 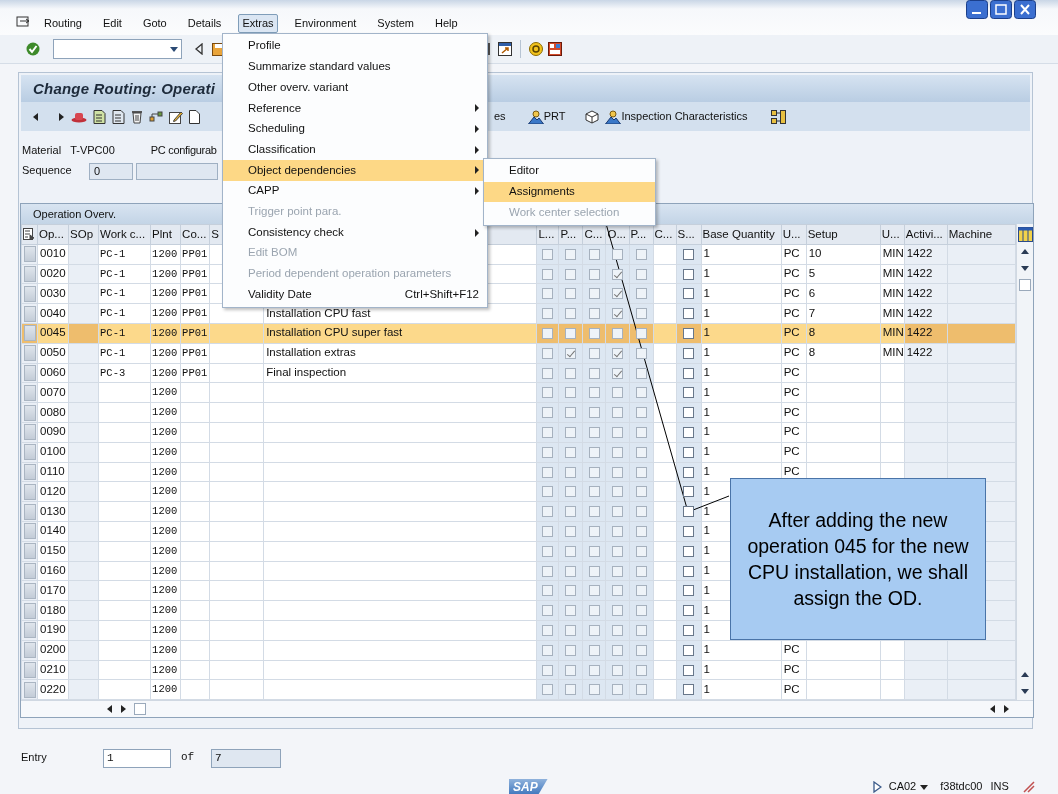 What do you see at coordinates (355, 129) in the screenshot?
I see `menu-item: Scheduling` at bounding box center [355, 129].